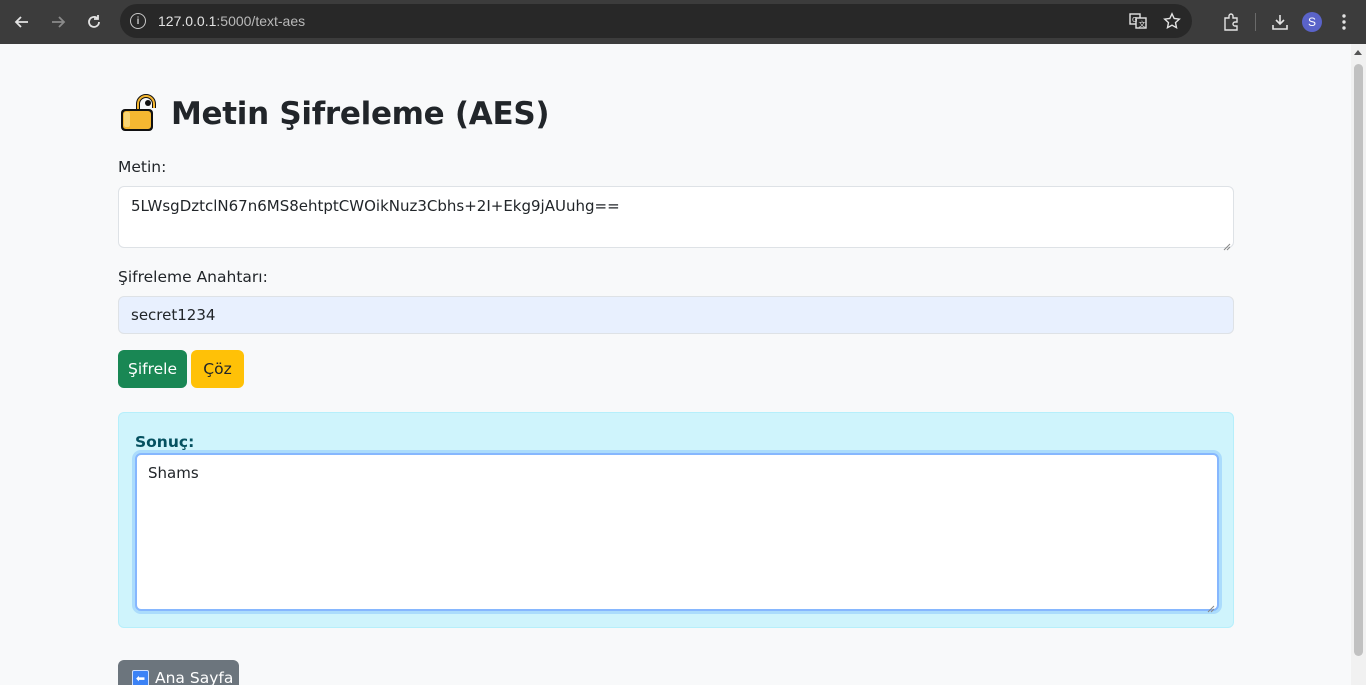 Image resolution: width=1366 pixels, height=685 pixels. What do you see at coordinates (152, 369) in the screenshot?
I see `encrypt-button: Şifrele` at bounding box center [152, 369].